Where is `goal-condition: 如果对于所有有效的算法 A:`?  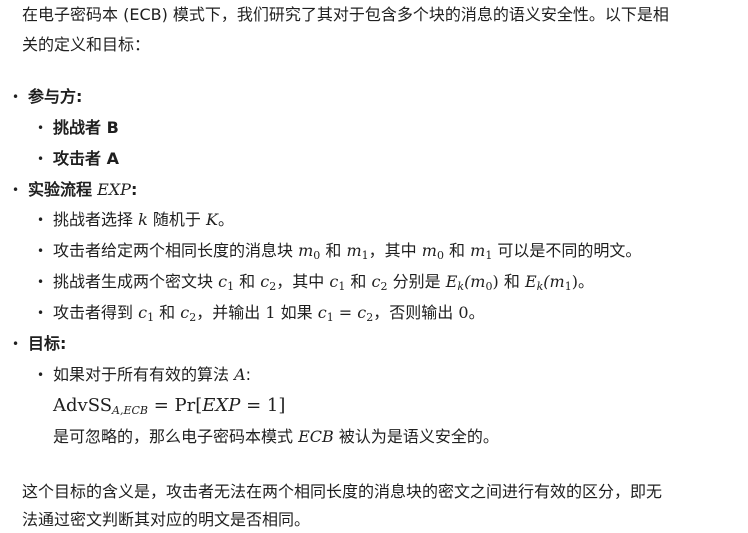 goal-condition: 如果对于所有有效的算法 A: is located at coordinates (152, 374).